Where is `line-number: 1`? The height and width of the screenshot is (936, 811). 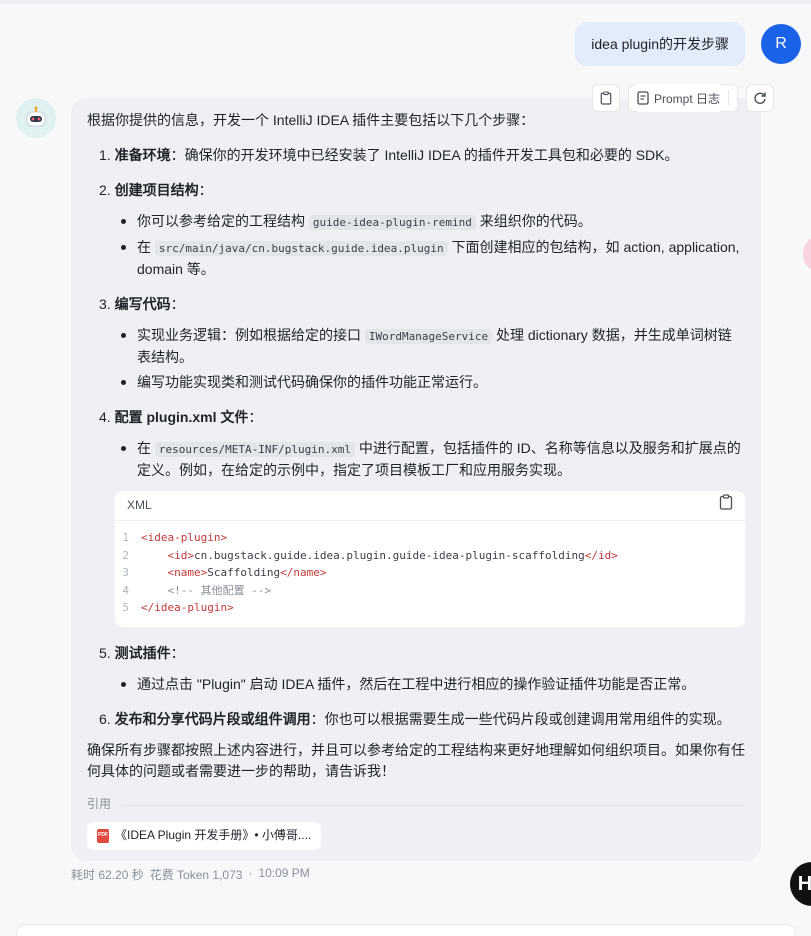
line-number: 1 is located at coordinates (125, 537).